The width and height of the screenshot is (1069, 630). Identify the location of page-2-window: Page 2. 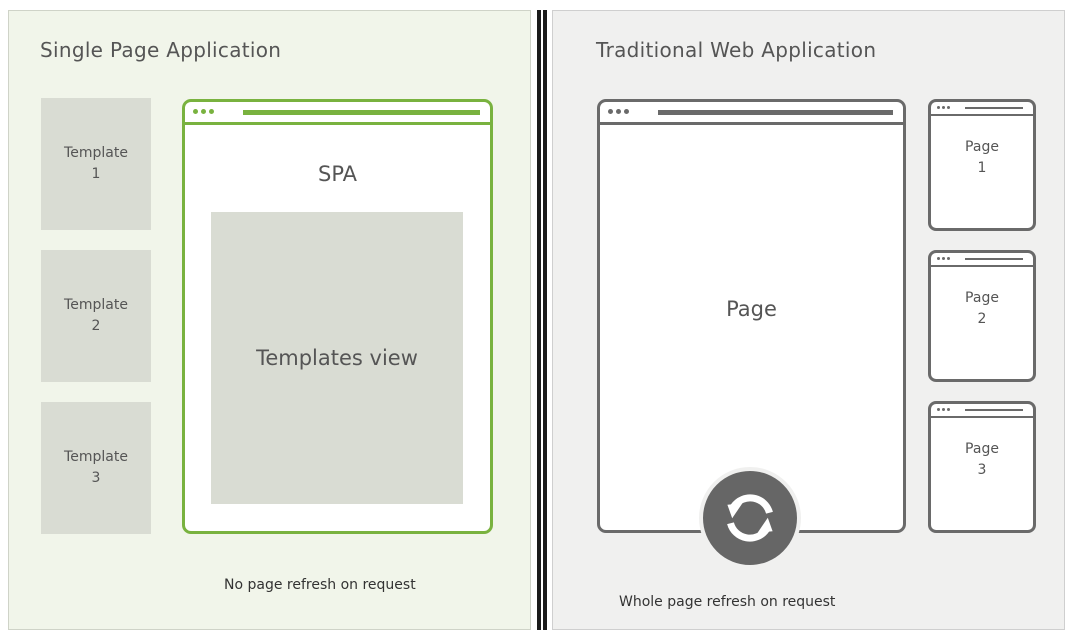
(982, 316).